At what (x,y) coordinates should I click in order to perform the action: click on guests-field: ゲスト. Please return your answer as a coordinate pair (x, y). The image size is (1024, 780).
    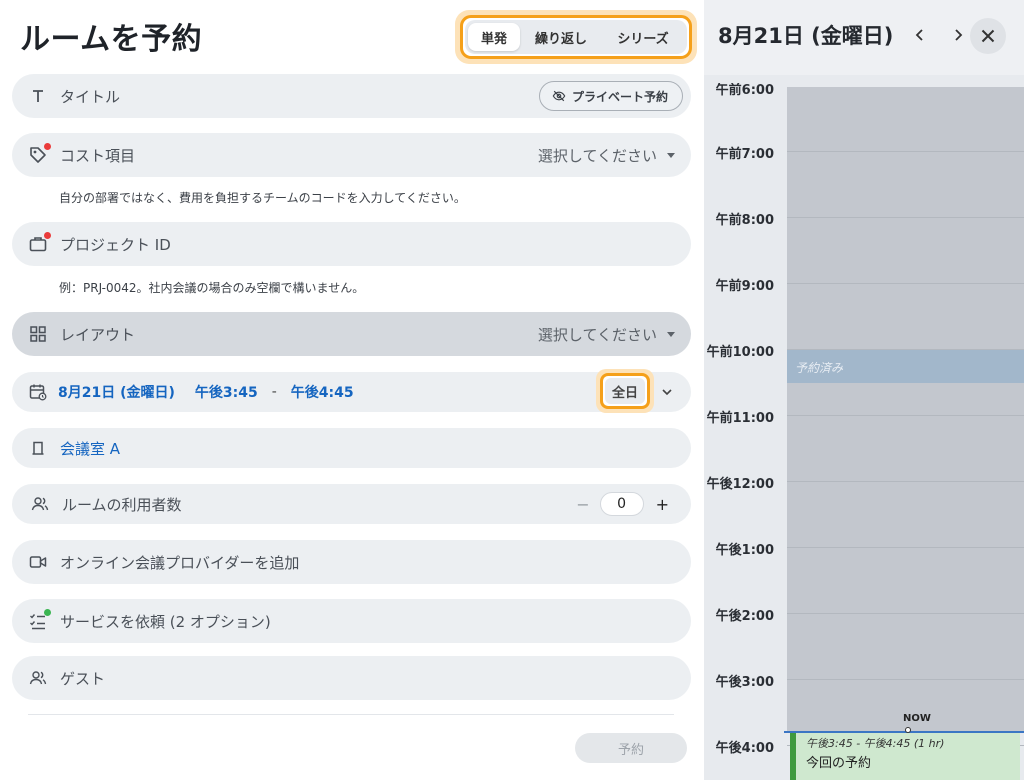
    Looking at the image, I should click on (351, 678).